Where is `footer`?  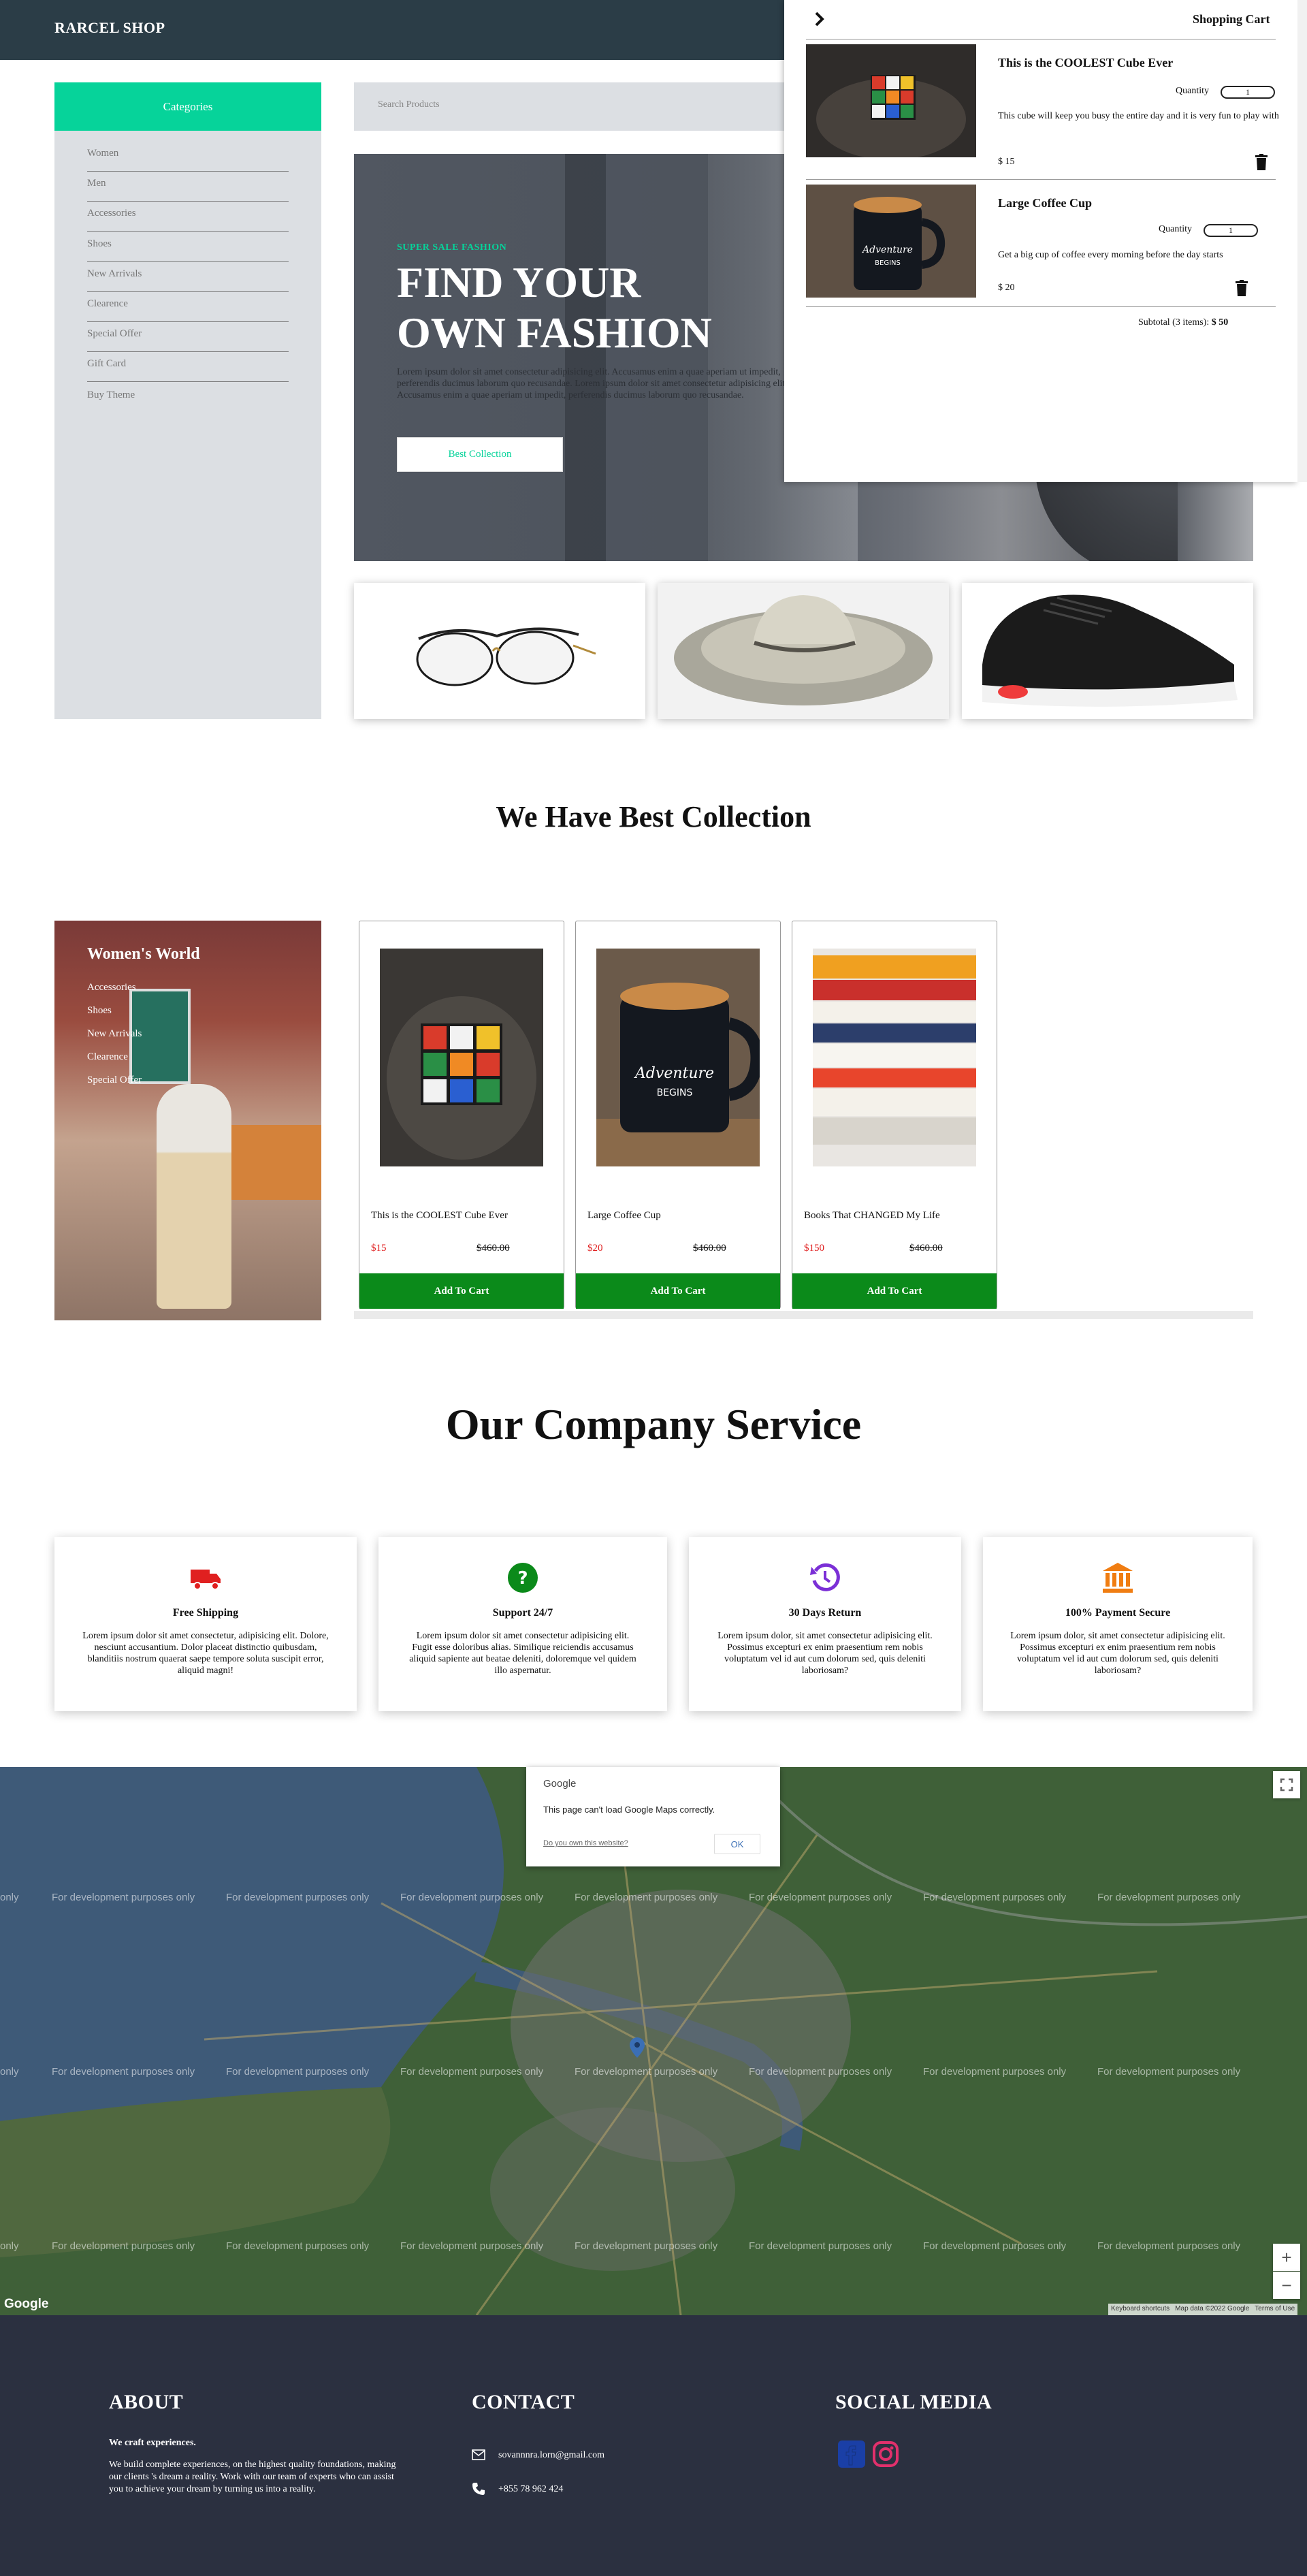
footer is located at coordinates (654, 2445).